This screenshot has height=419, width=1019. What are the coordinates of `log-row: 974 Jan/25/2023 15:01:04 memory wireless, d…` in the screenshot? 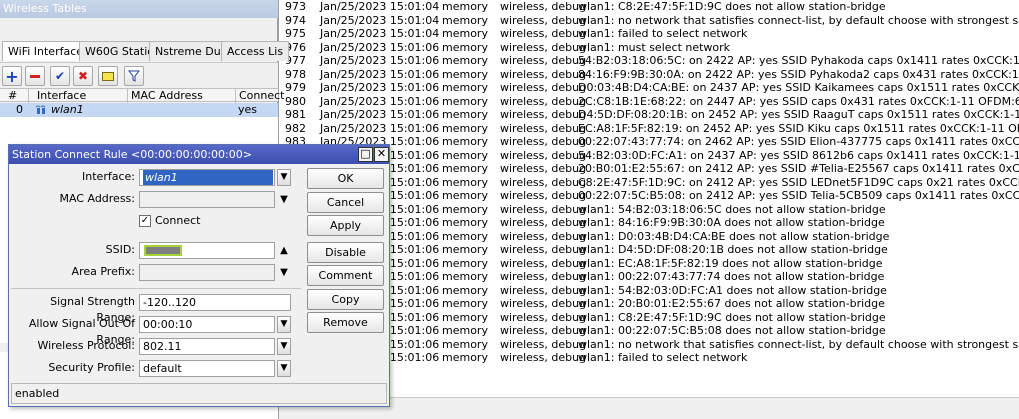 It's located at (649, 21).